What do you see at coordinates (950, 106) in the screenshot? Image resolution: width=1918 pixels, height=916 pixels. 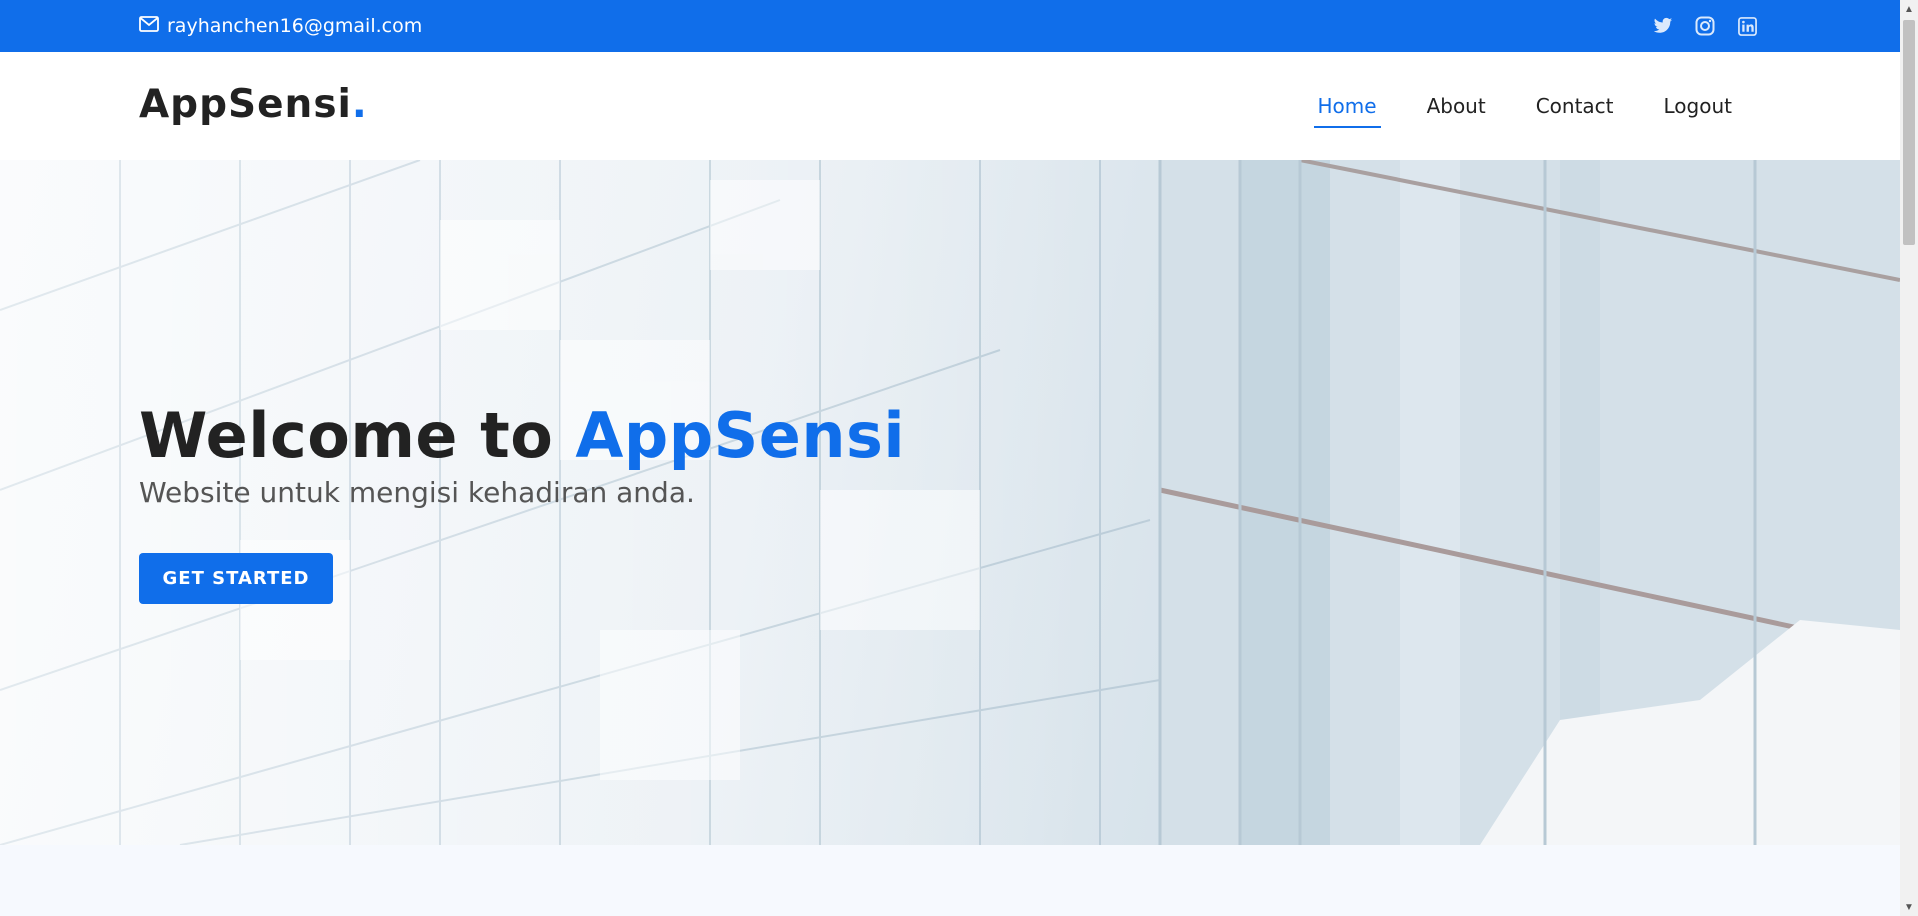 I see `site-header: AppSensi. Home About Contact Logout` at bounding box center [950, 106].